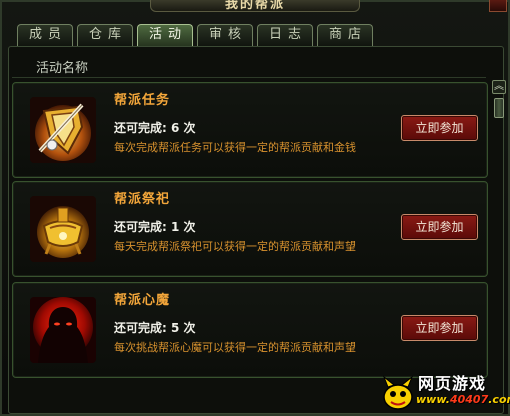  Describe the element at coordinates (255, 6) in the screenshot. I see `window-title: 我的帮派` at that location.